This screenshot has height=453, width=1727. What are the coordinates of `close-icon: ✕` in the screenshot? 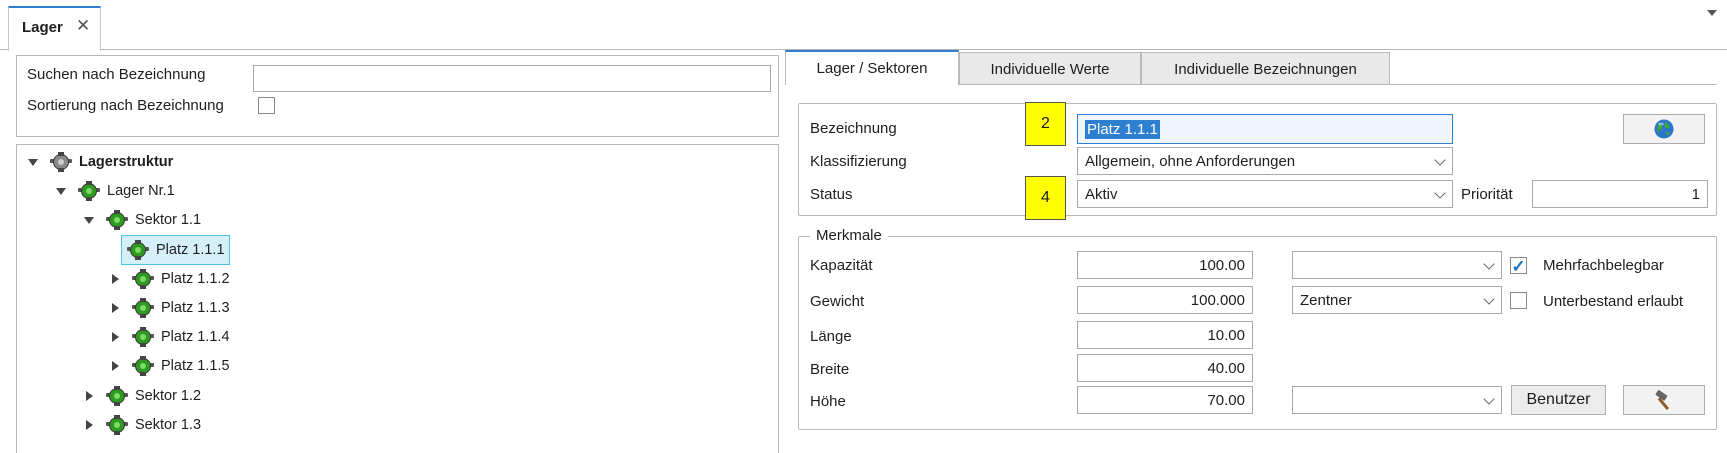 It's located at (83, 26).